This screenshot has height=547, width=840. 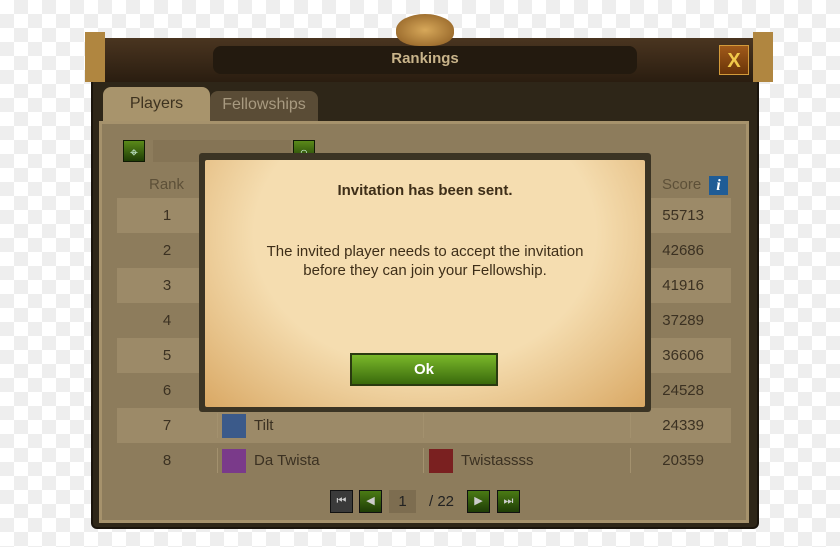 I want to click on page-input: 1, so click(x=402, y=501).